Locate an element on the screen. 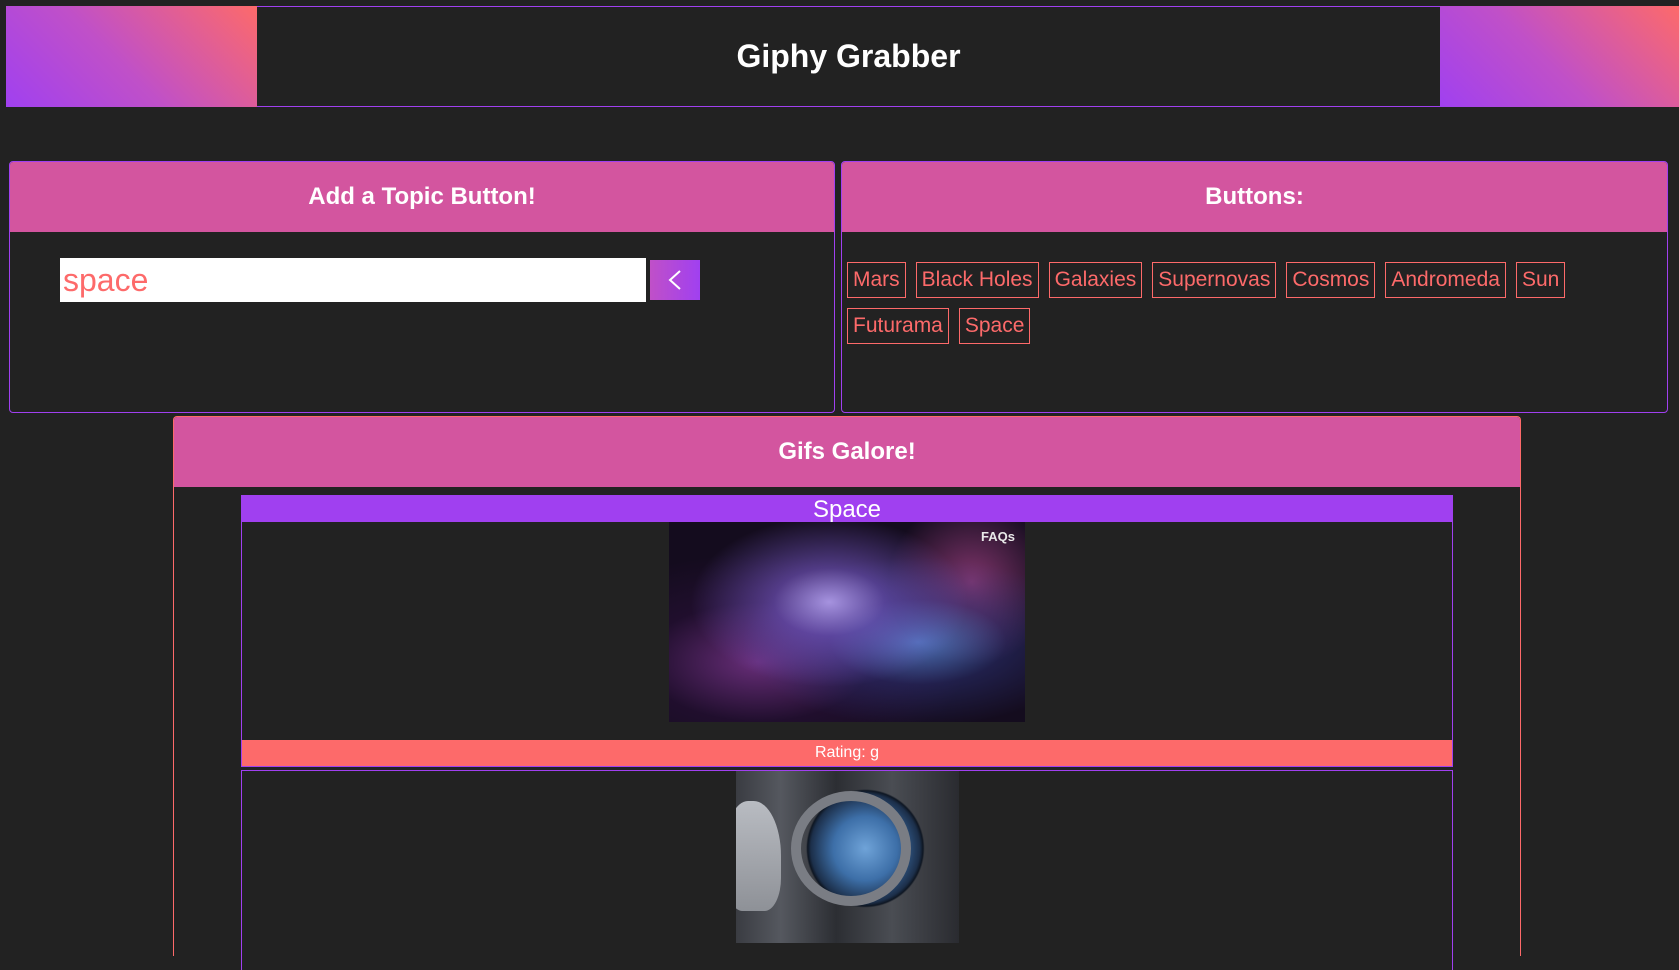  buttons-heading: Buttons: is located at coordinates (1254, 197).